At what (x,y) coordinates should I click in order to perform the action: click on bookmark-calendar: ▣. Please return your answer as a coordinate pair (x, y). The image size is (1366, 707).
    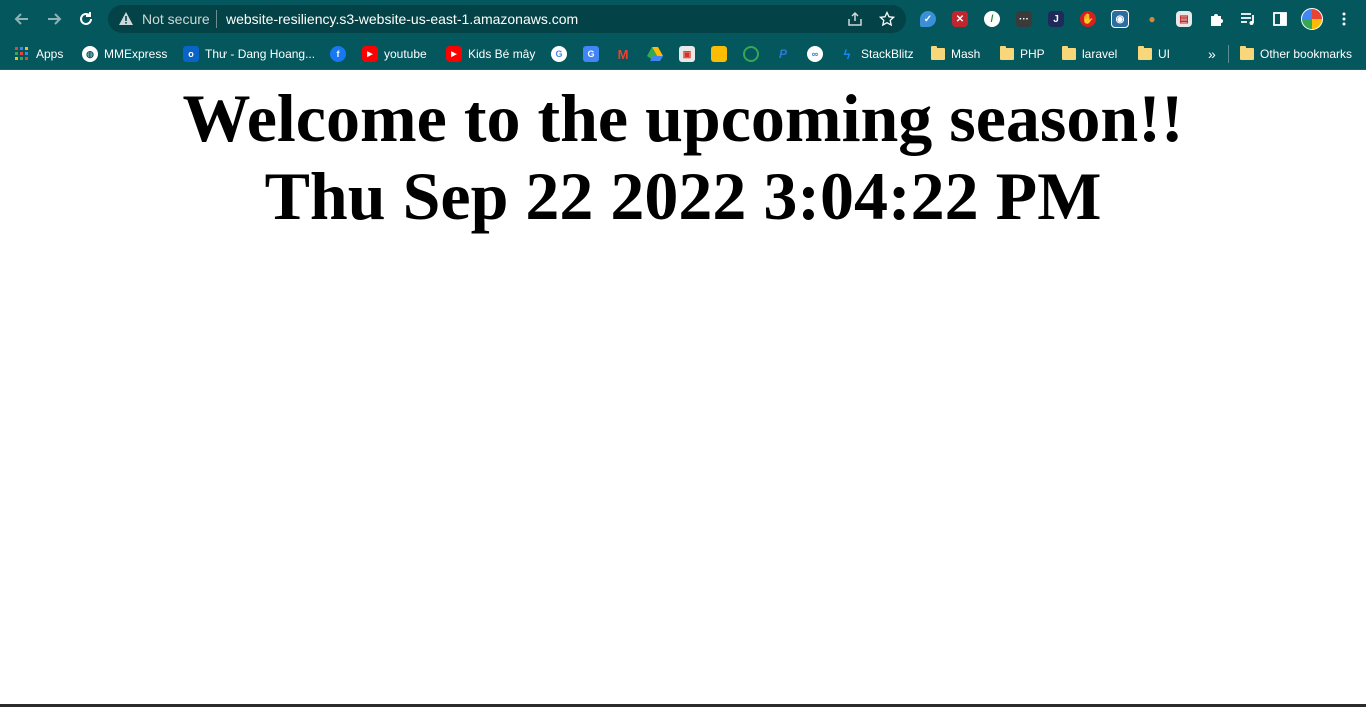
    Looking at the image, I should click on (687, 54).